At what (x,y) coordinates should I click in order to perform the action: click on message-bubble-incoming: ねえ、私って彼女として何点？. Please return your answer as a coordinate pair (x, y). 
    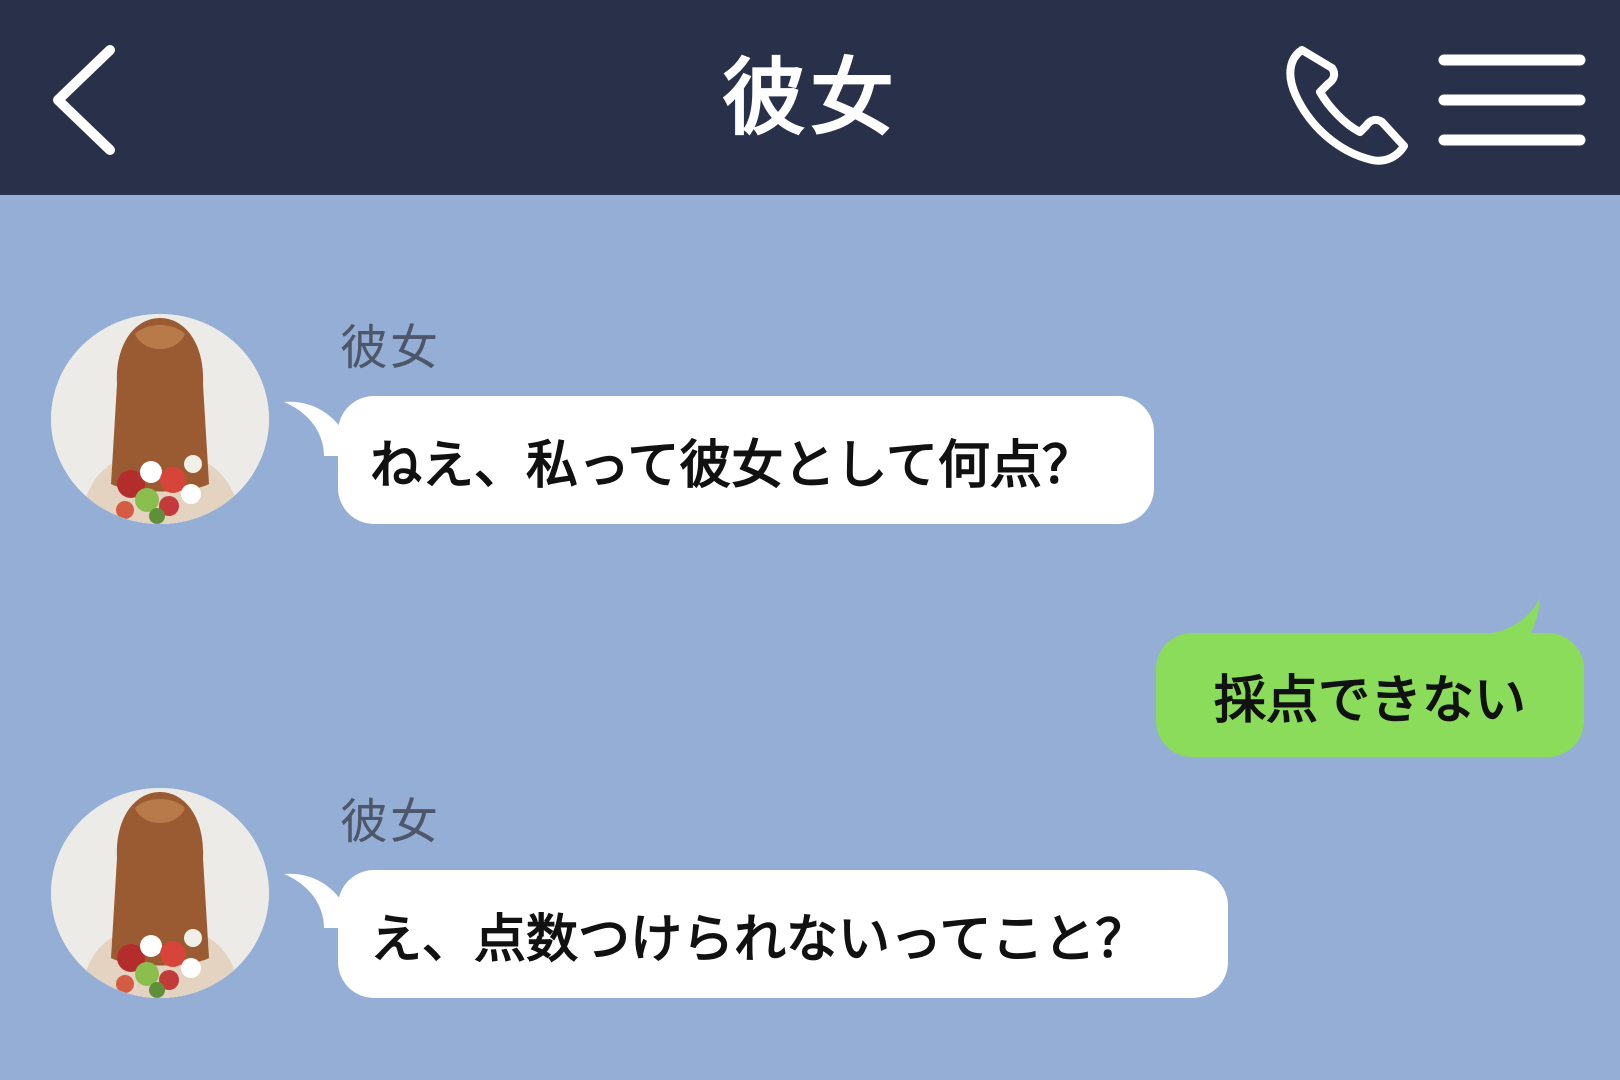
    Looking at the image, I should click on (746, 460).